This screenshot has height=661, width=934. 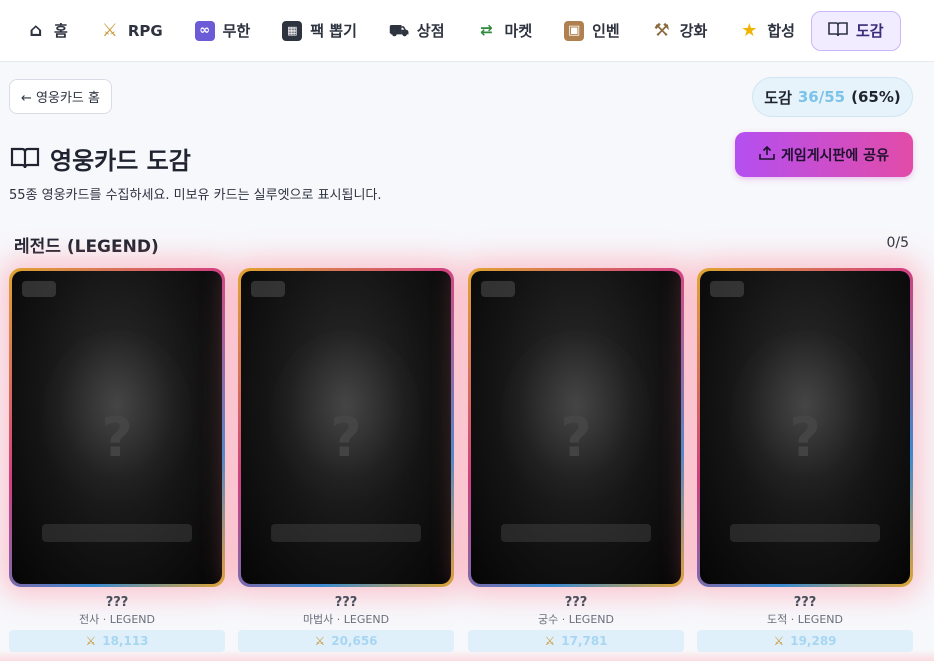 What do you see at coordinates (606, 31) in the screenshot?
I see `nav-item-label: 인벤` at bounding box center [606, 31].